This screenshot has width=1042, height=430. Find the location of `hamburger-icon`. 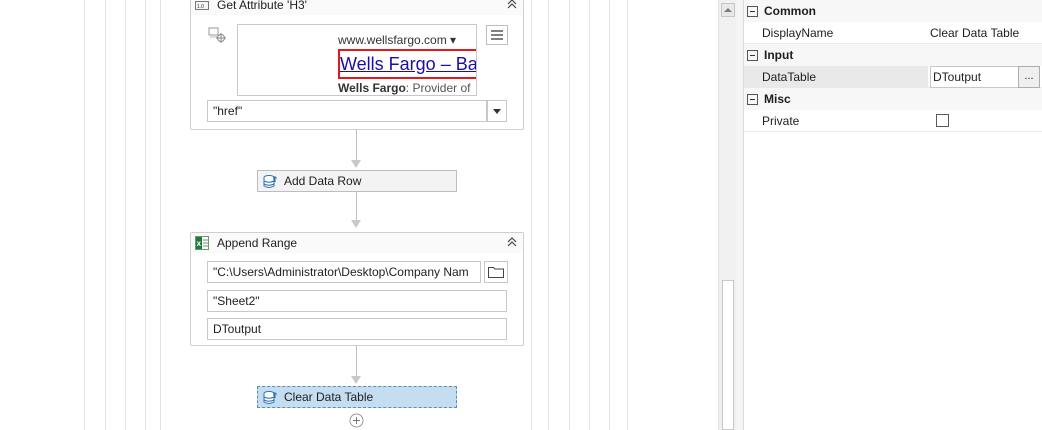

hamburger-icon is located at coordinates (497, 35).